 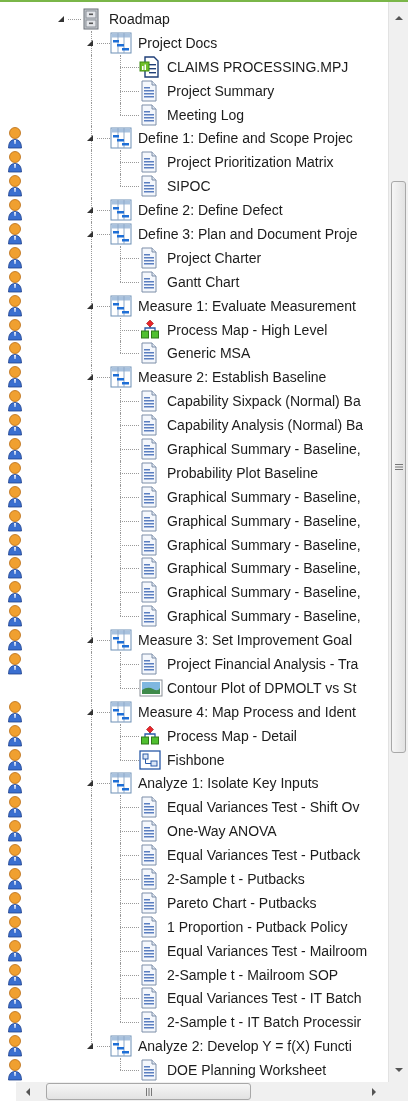 What do you see at coordinates (247, 1070) in the screenshot?
I see `tree-item: DOE Planning Worksheet` at bounding box center [247, 1070].